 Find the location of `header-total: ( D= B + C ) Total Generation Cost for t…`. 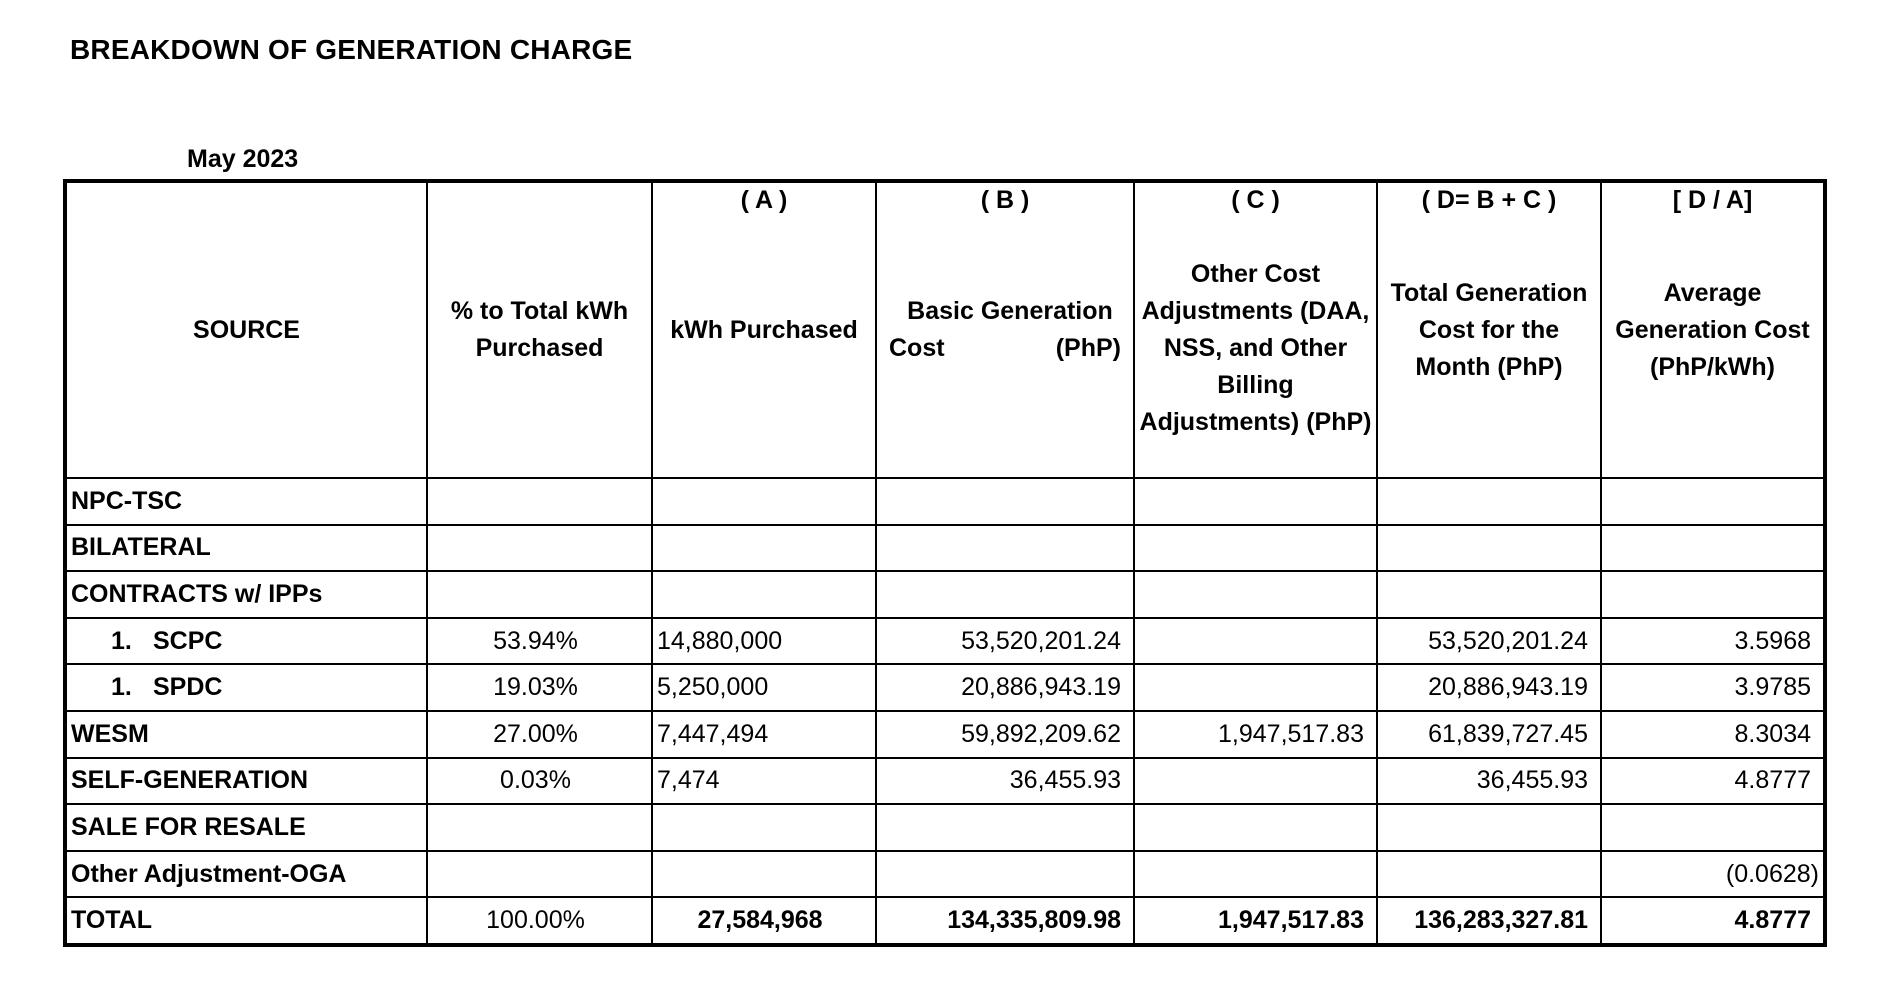

header-total: ( D= B + C ) Total Generation Cost for t… is located at coordinates (1489, 329).